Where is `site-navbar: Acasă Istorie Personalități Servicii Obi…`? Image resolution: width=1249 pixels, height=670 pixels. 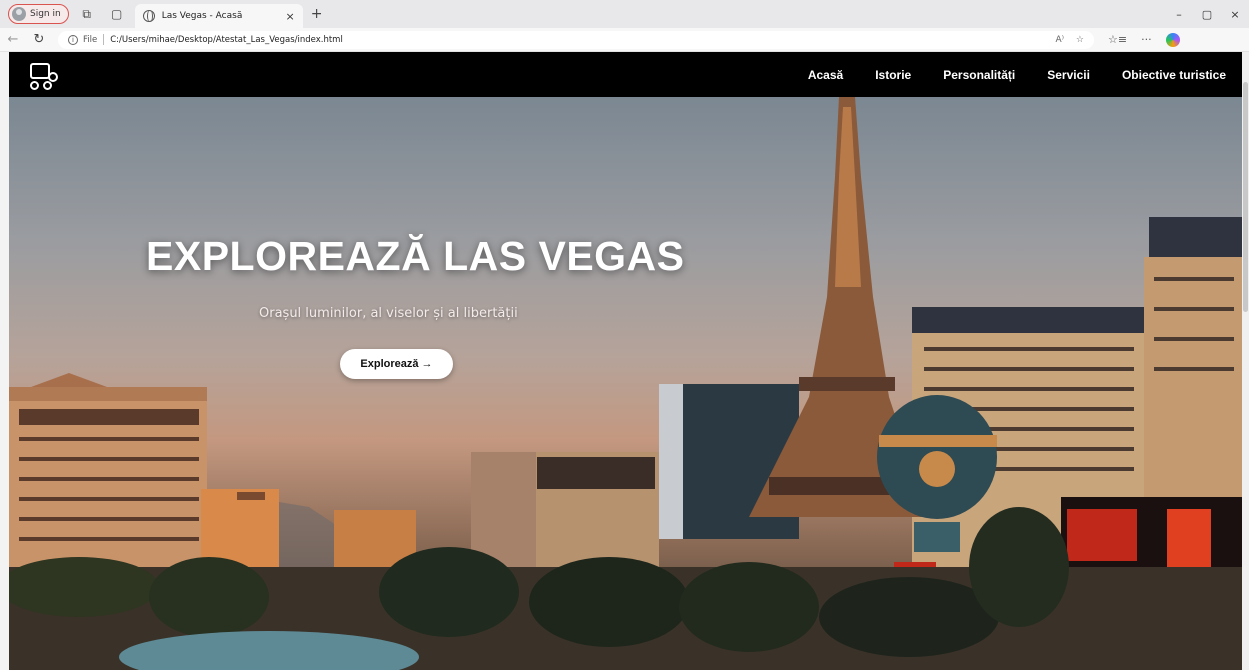
site-navbar: Acasă Istorie Personalități Servicii Obi… is located at coordinates (625, 74).